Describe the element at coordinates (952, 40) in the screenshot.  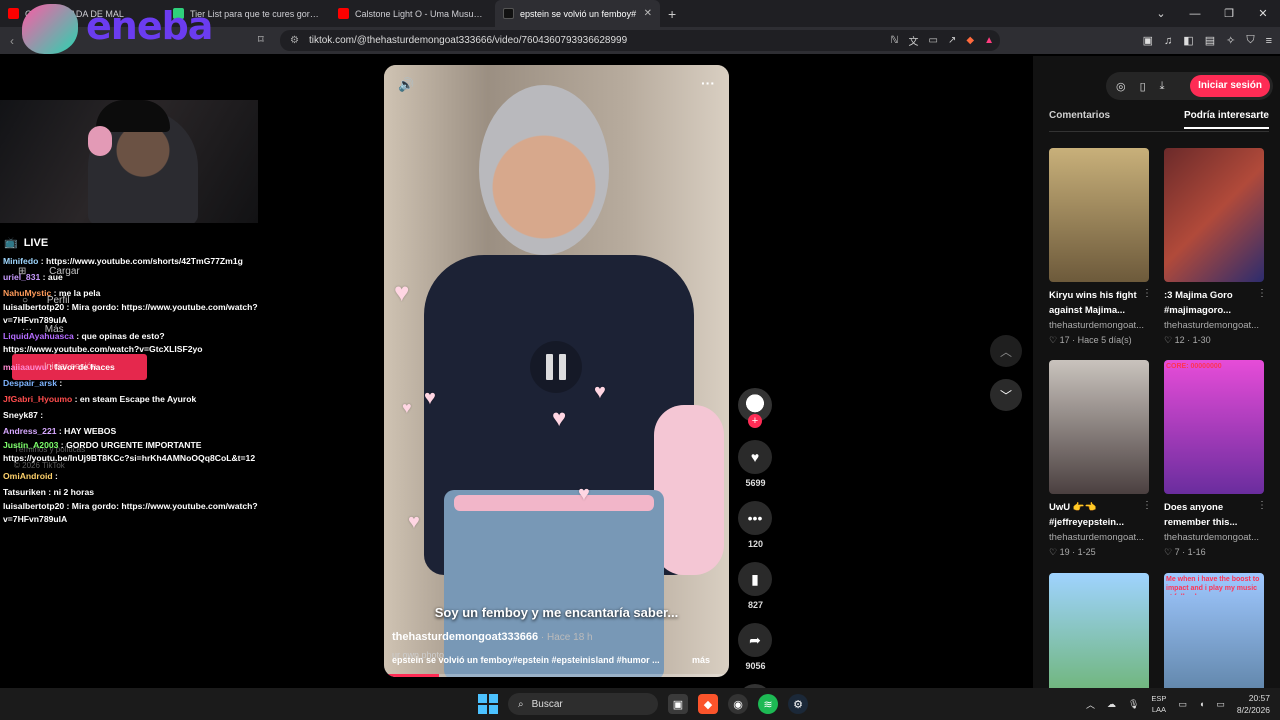
I see `share-icon: ↗` at that location.